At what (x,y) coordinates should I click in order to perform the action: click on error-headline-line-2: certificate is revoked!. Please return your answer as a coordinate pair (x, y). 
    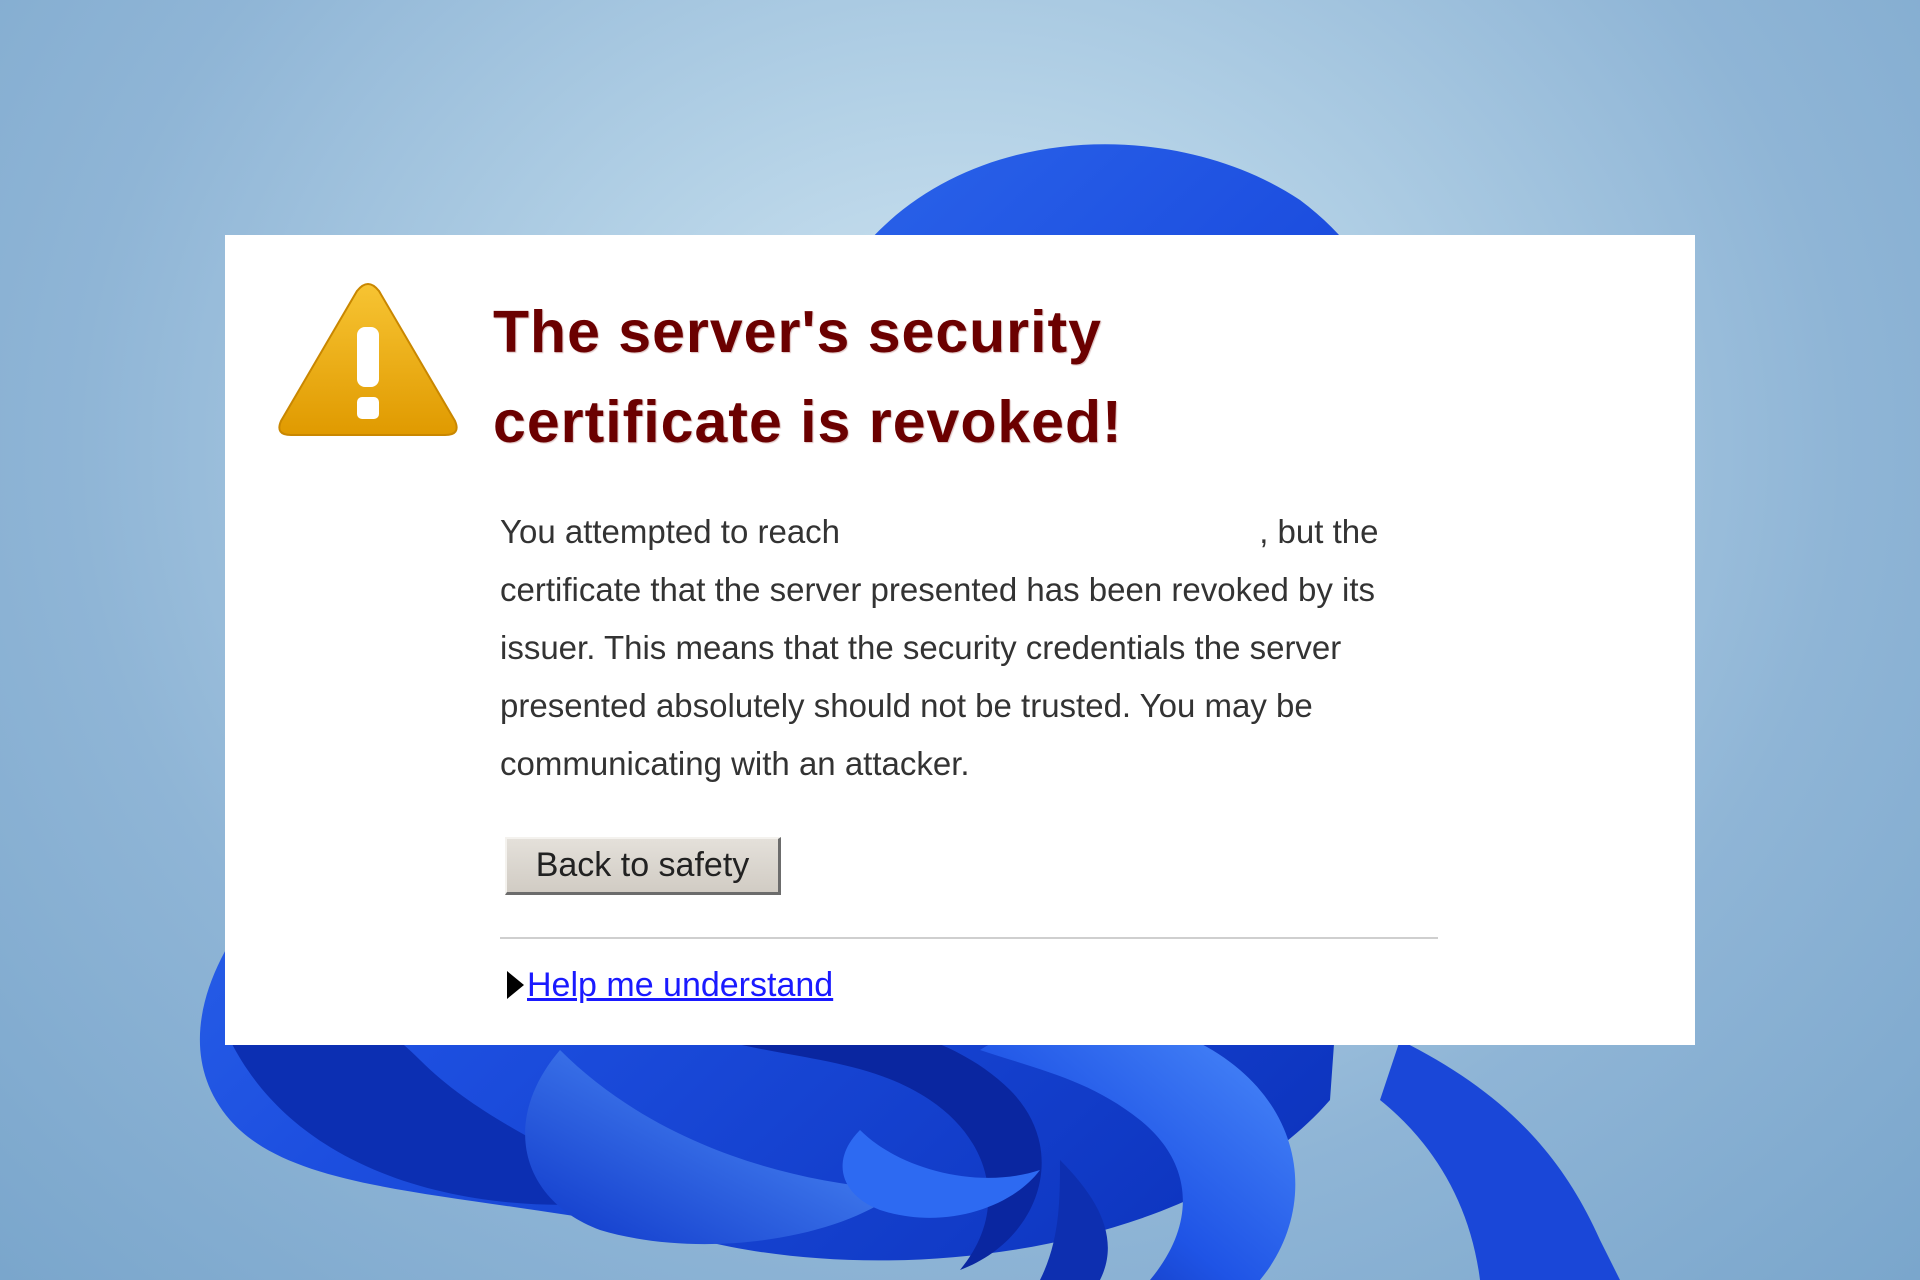
    Looking at the image, I should click on (808, 422).